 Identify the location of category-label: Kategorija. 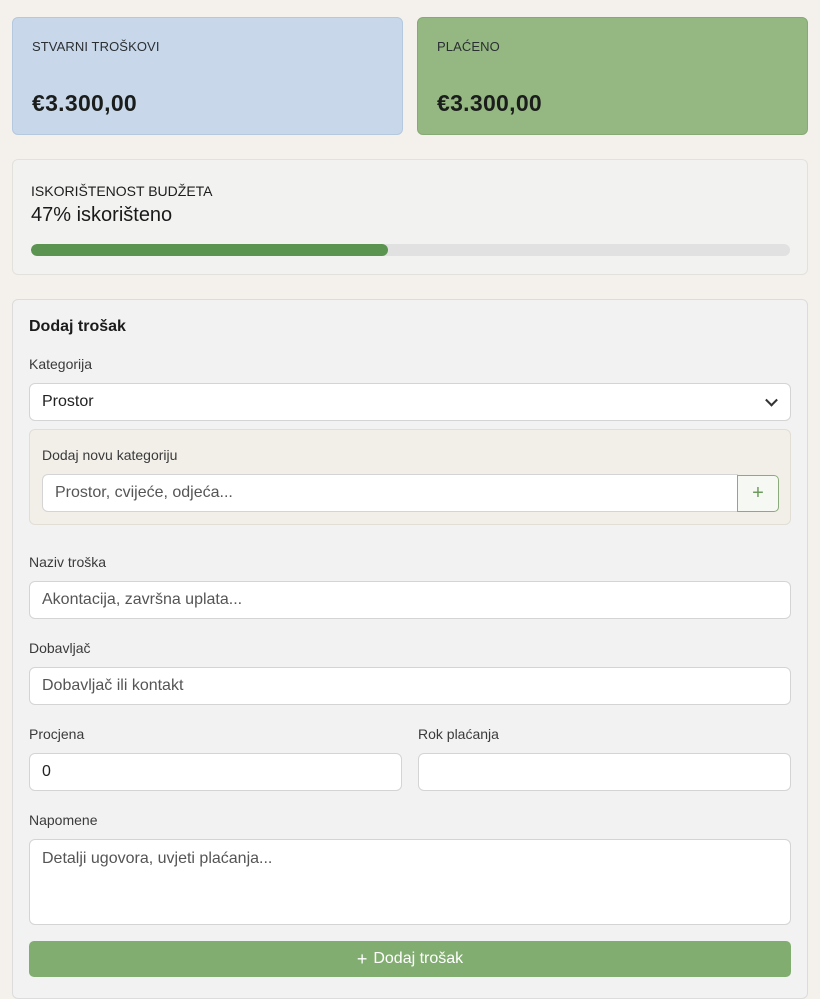
(61, 364).